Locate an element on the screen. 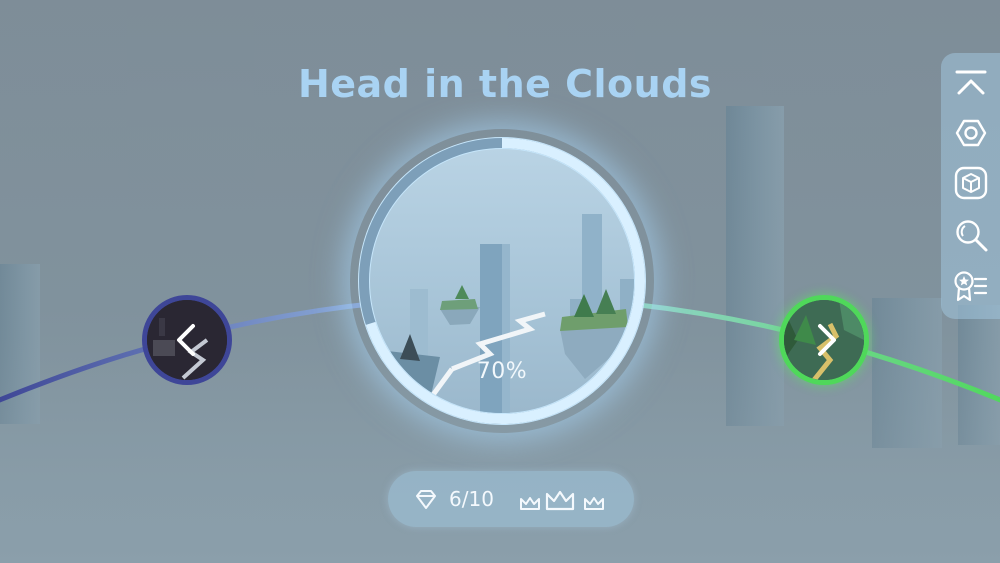  cube-icon is located at coordinates (971, 183).